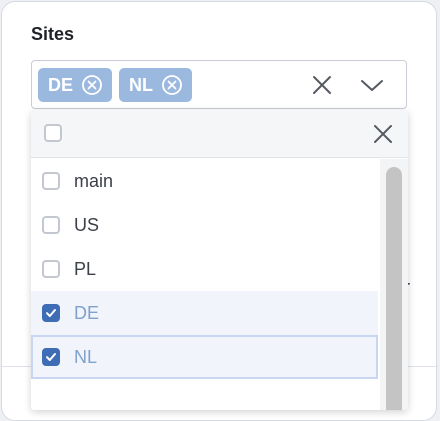  I want to click on chevron-down-icon, so click(372, 85).